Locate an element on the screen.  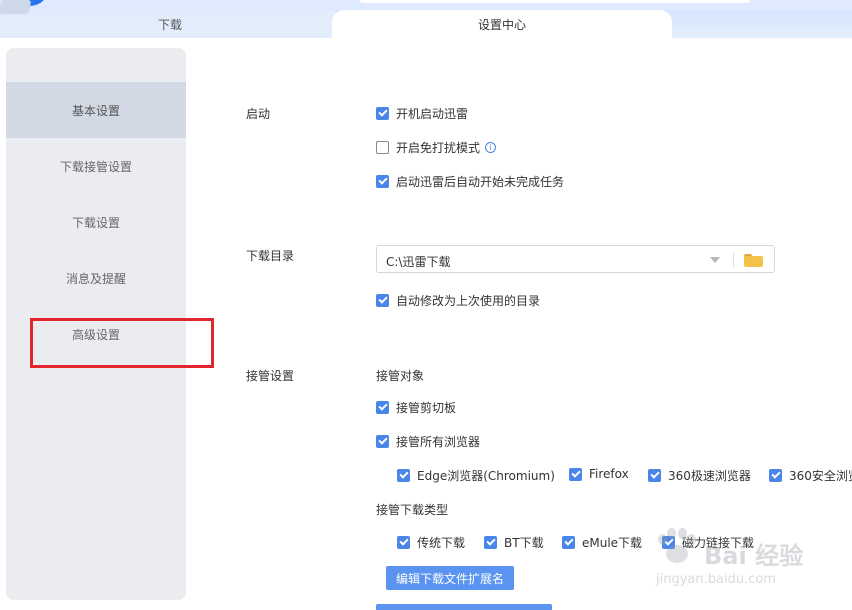
watermark-url: jingyan.baidu.com is located at coordinates (716, 579).